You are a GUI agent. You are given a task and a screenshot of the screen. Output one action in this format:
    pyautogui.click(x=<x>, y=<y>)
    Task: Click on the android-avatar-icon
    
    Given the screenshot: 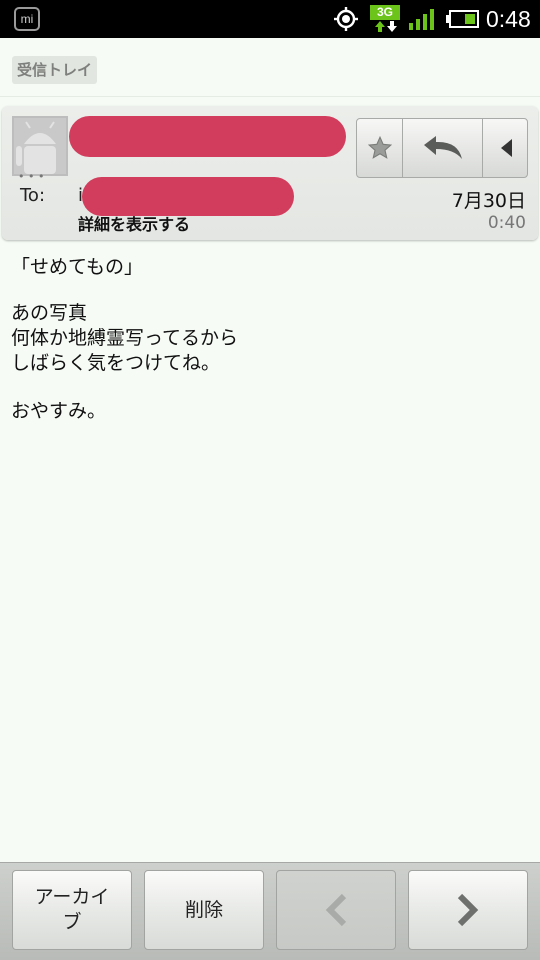 What is the action you would take?
    pyautogui.click(x=40, y=146)
    